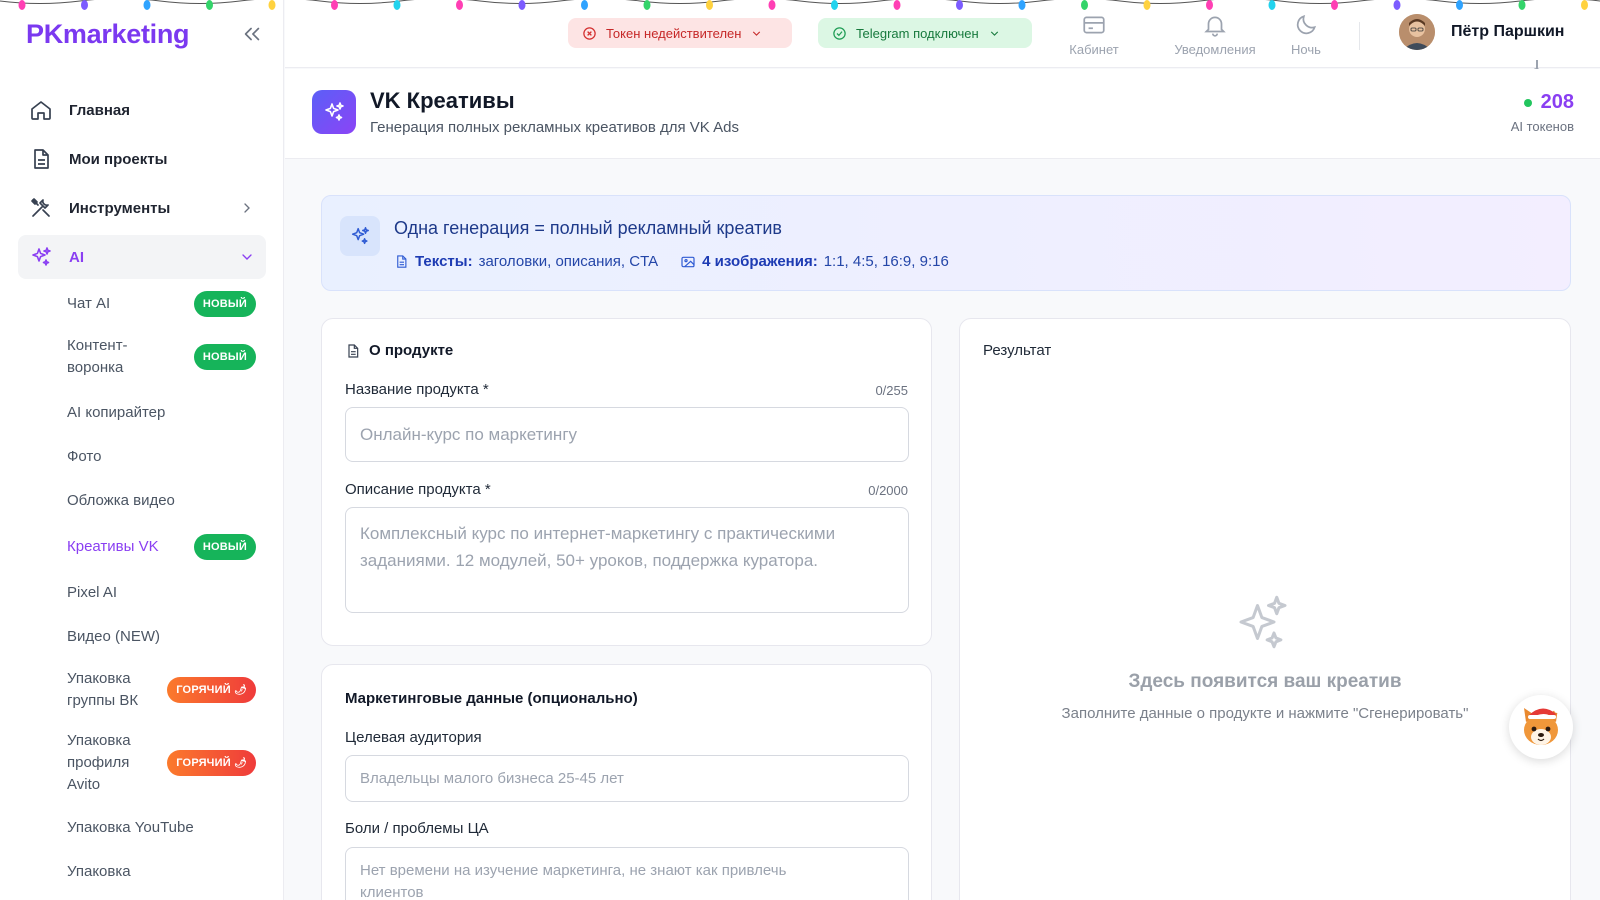 The image size is (1600, 900). I want to click on wallet-icon, so click(1094, 25).